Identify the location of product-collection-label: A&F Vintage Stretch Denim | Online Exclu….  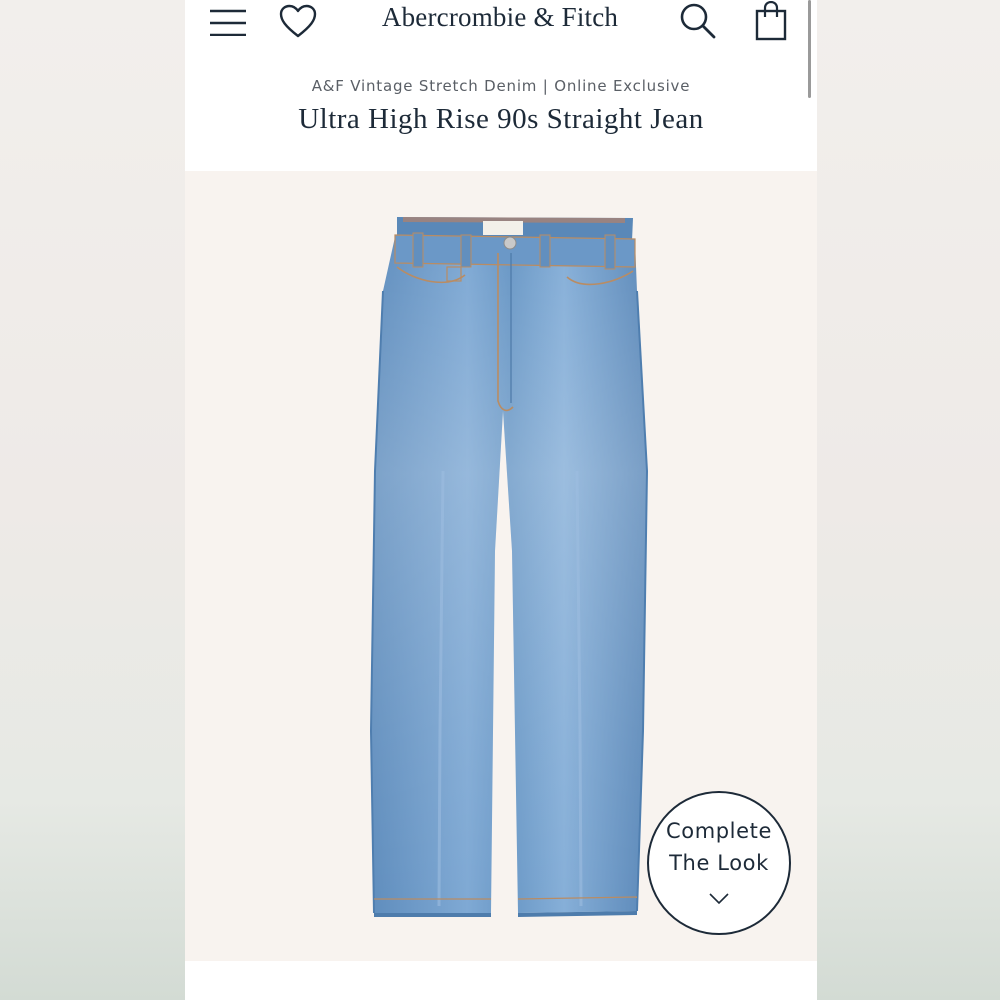
(501, 86).